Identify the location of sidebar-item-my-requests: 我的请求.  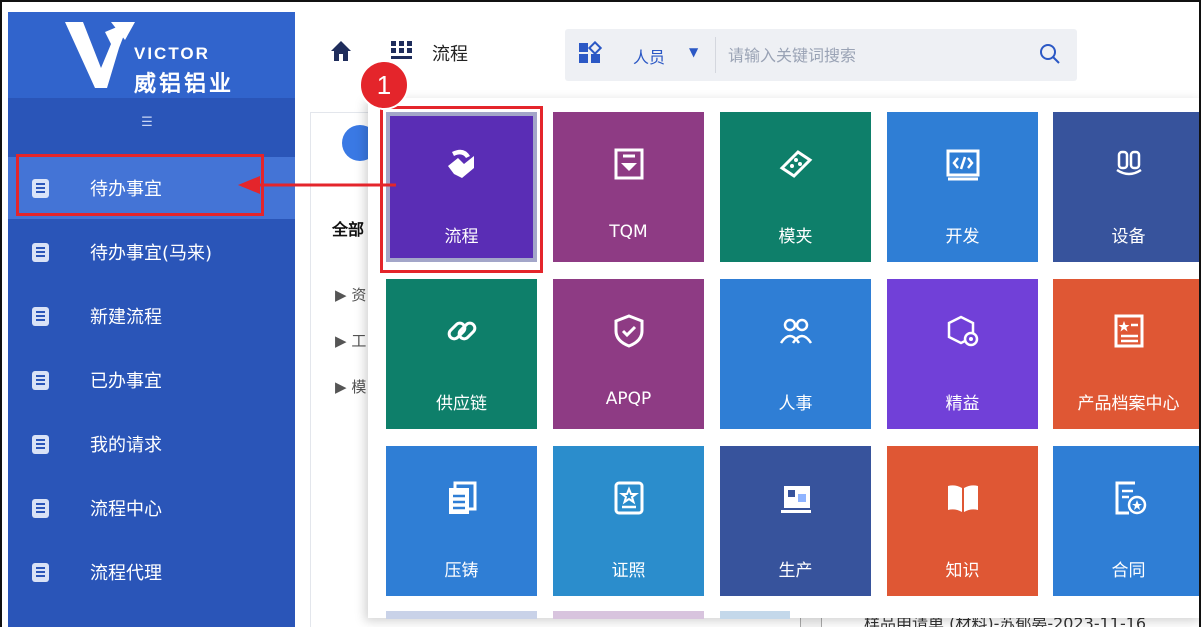
(151, 444).